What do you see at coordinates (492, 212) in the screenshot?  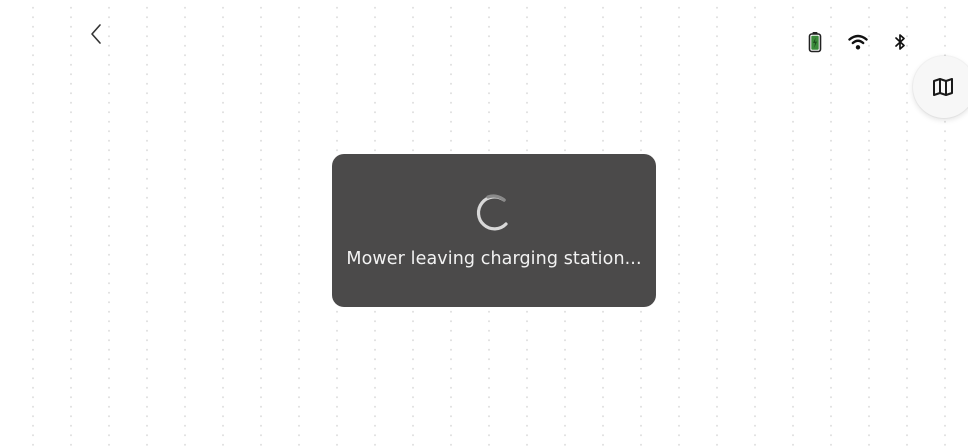 I see `loading-spinner-icon` at bounding box center [492, 212].